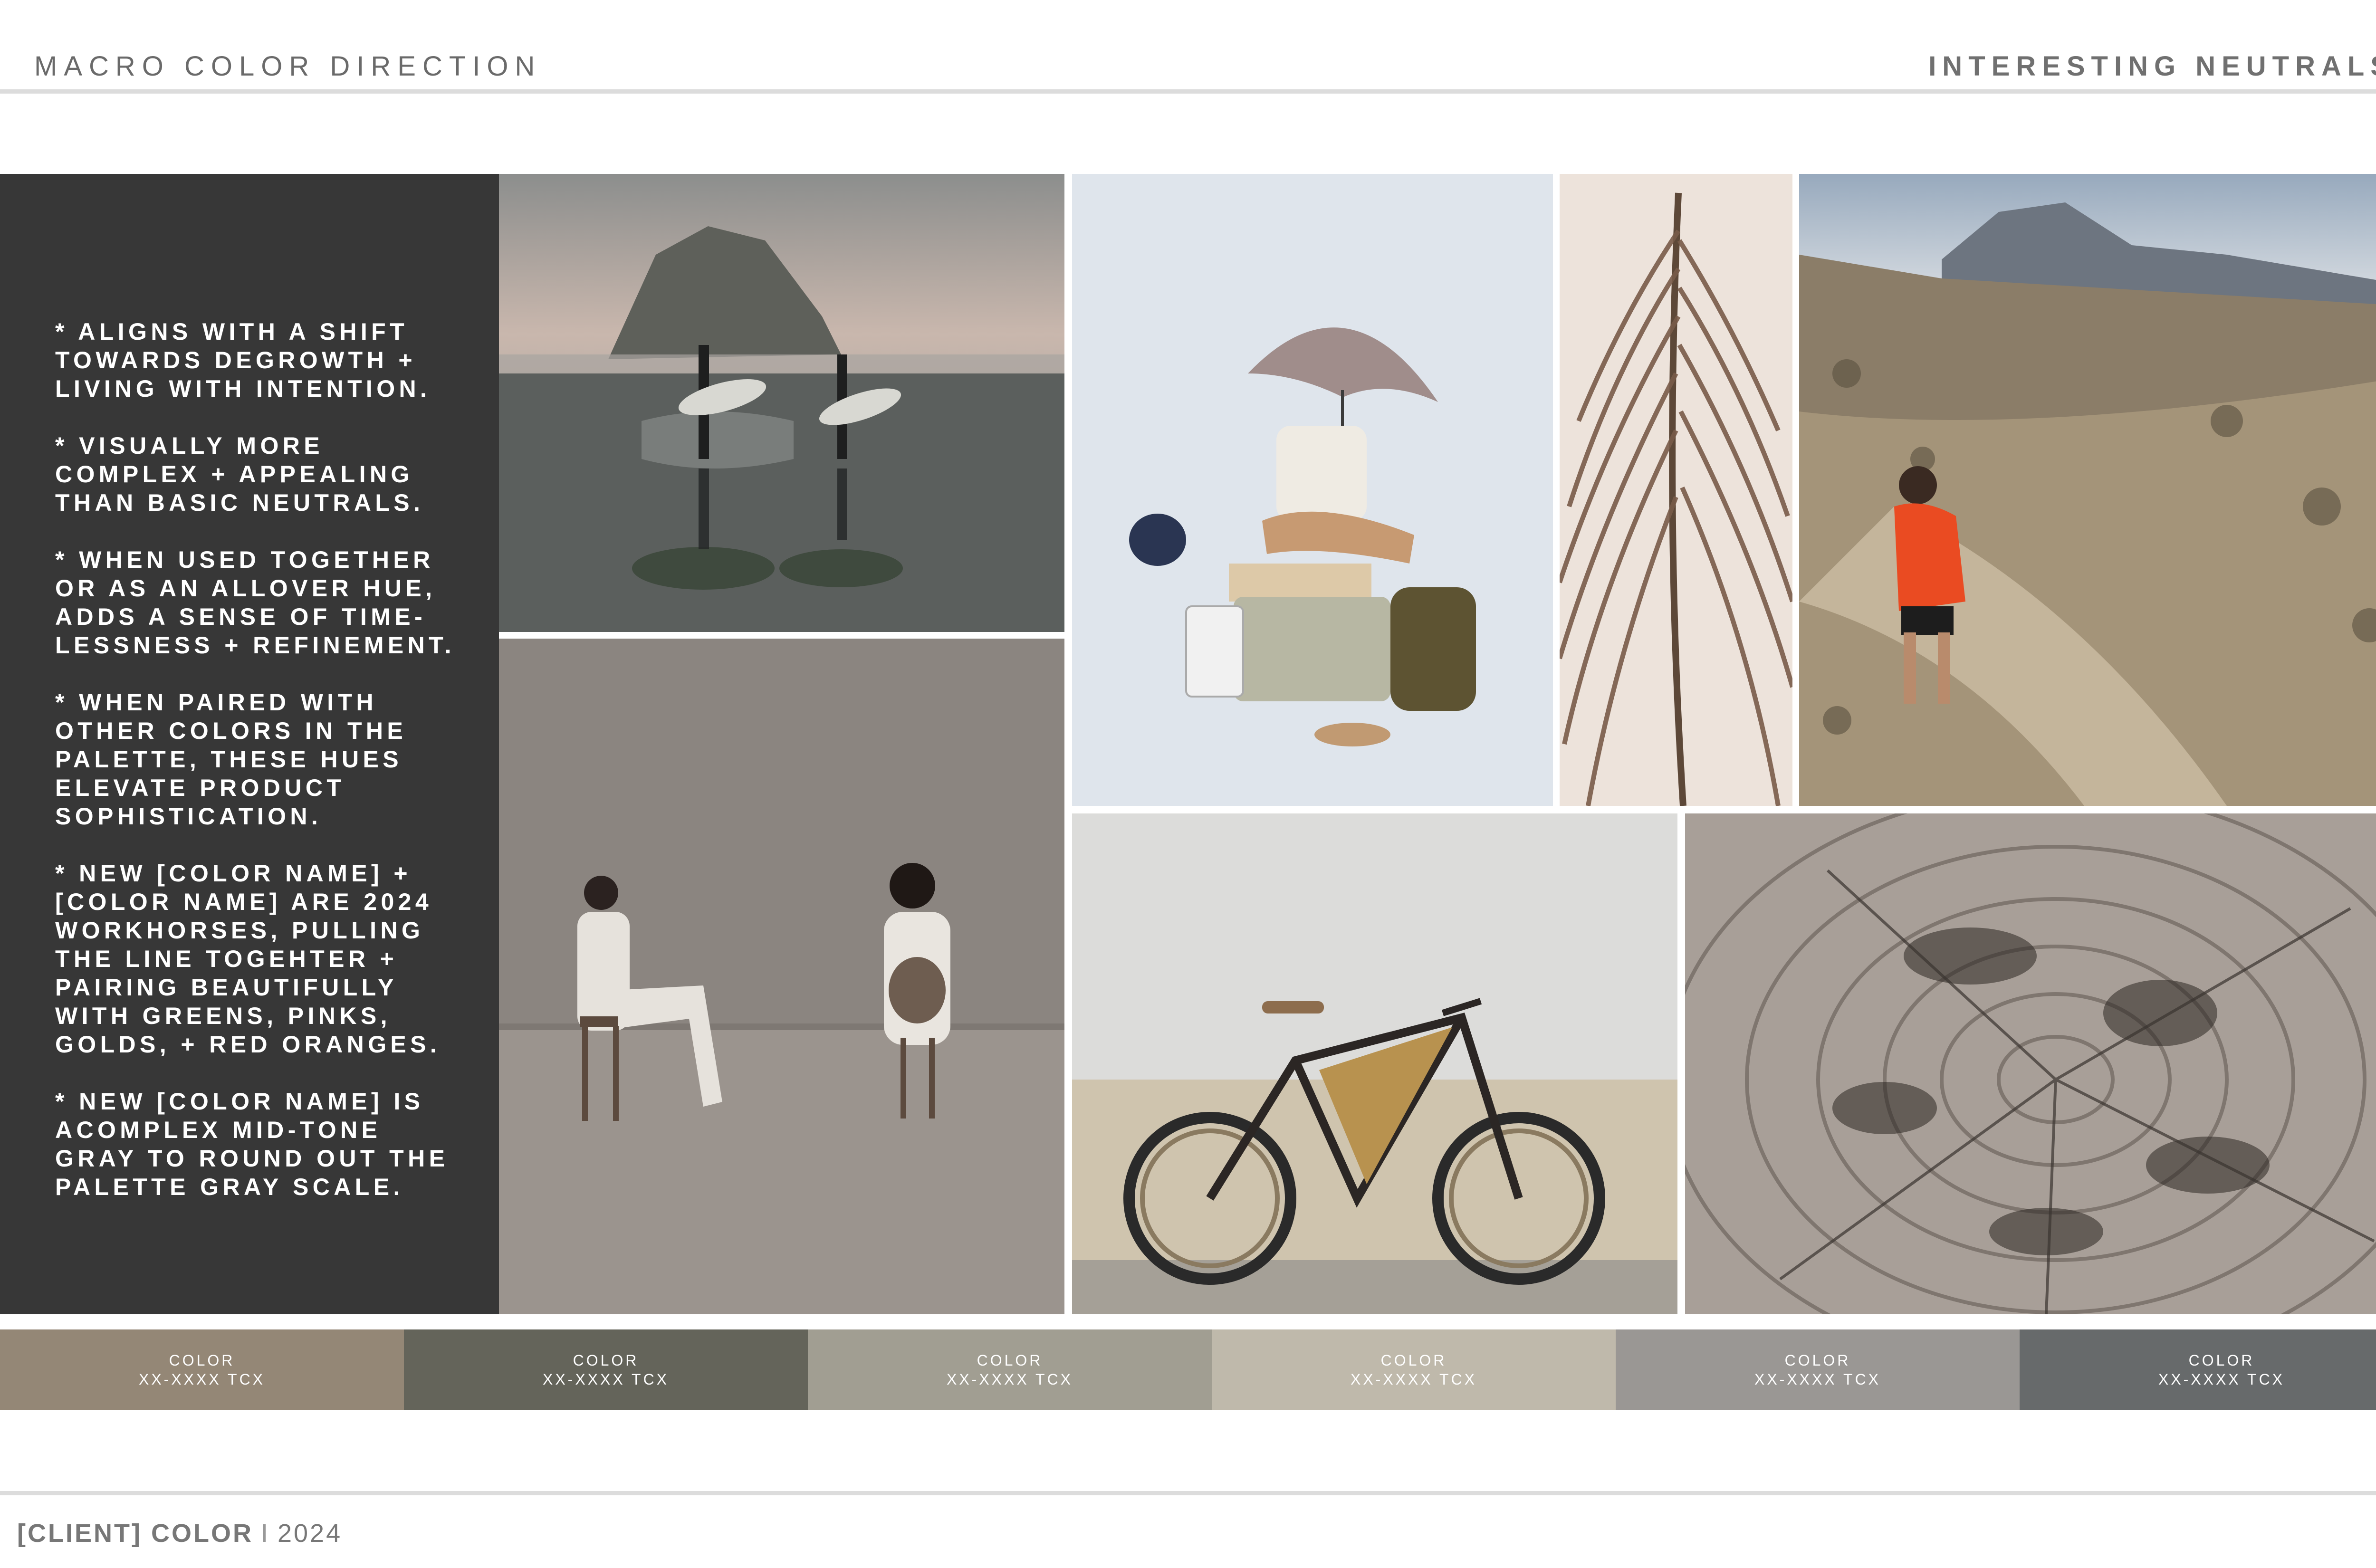 The width and height of the screenshot is (2376, 1568). What do you see at coordinates (1818, 1369) in the screenshot?
I see `swatch-5: COLOR XX-XXXX TCX` at bounding box center [1818, 1369].